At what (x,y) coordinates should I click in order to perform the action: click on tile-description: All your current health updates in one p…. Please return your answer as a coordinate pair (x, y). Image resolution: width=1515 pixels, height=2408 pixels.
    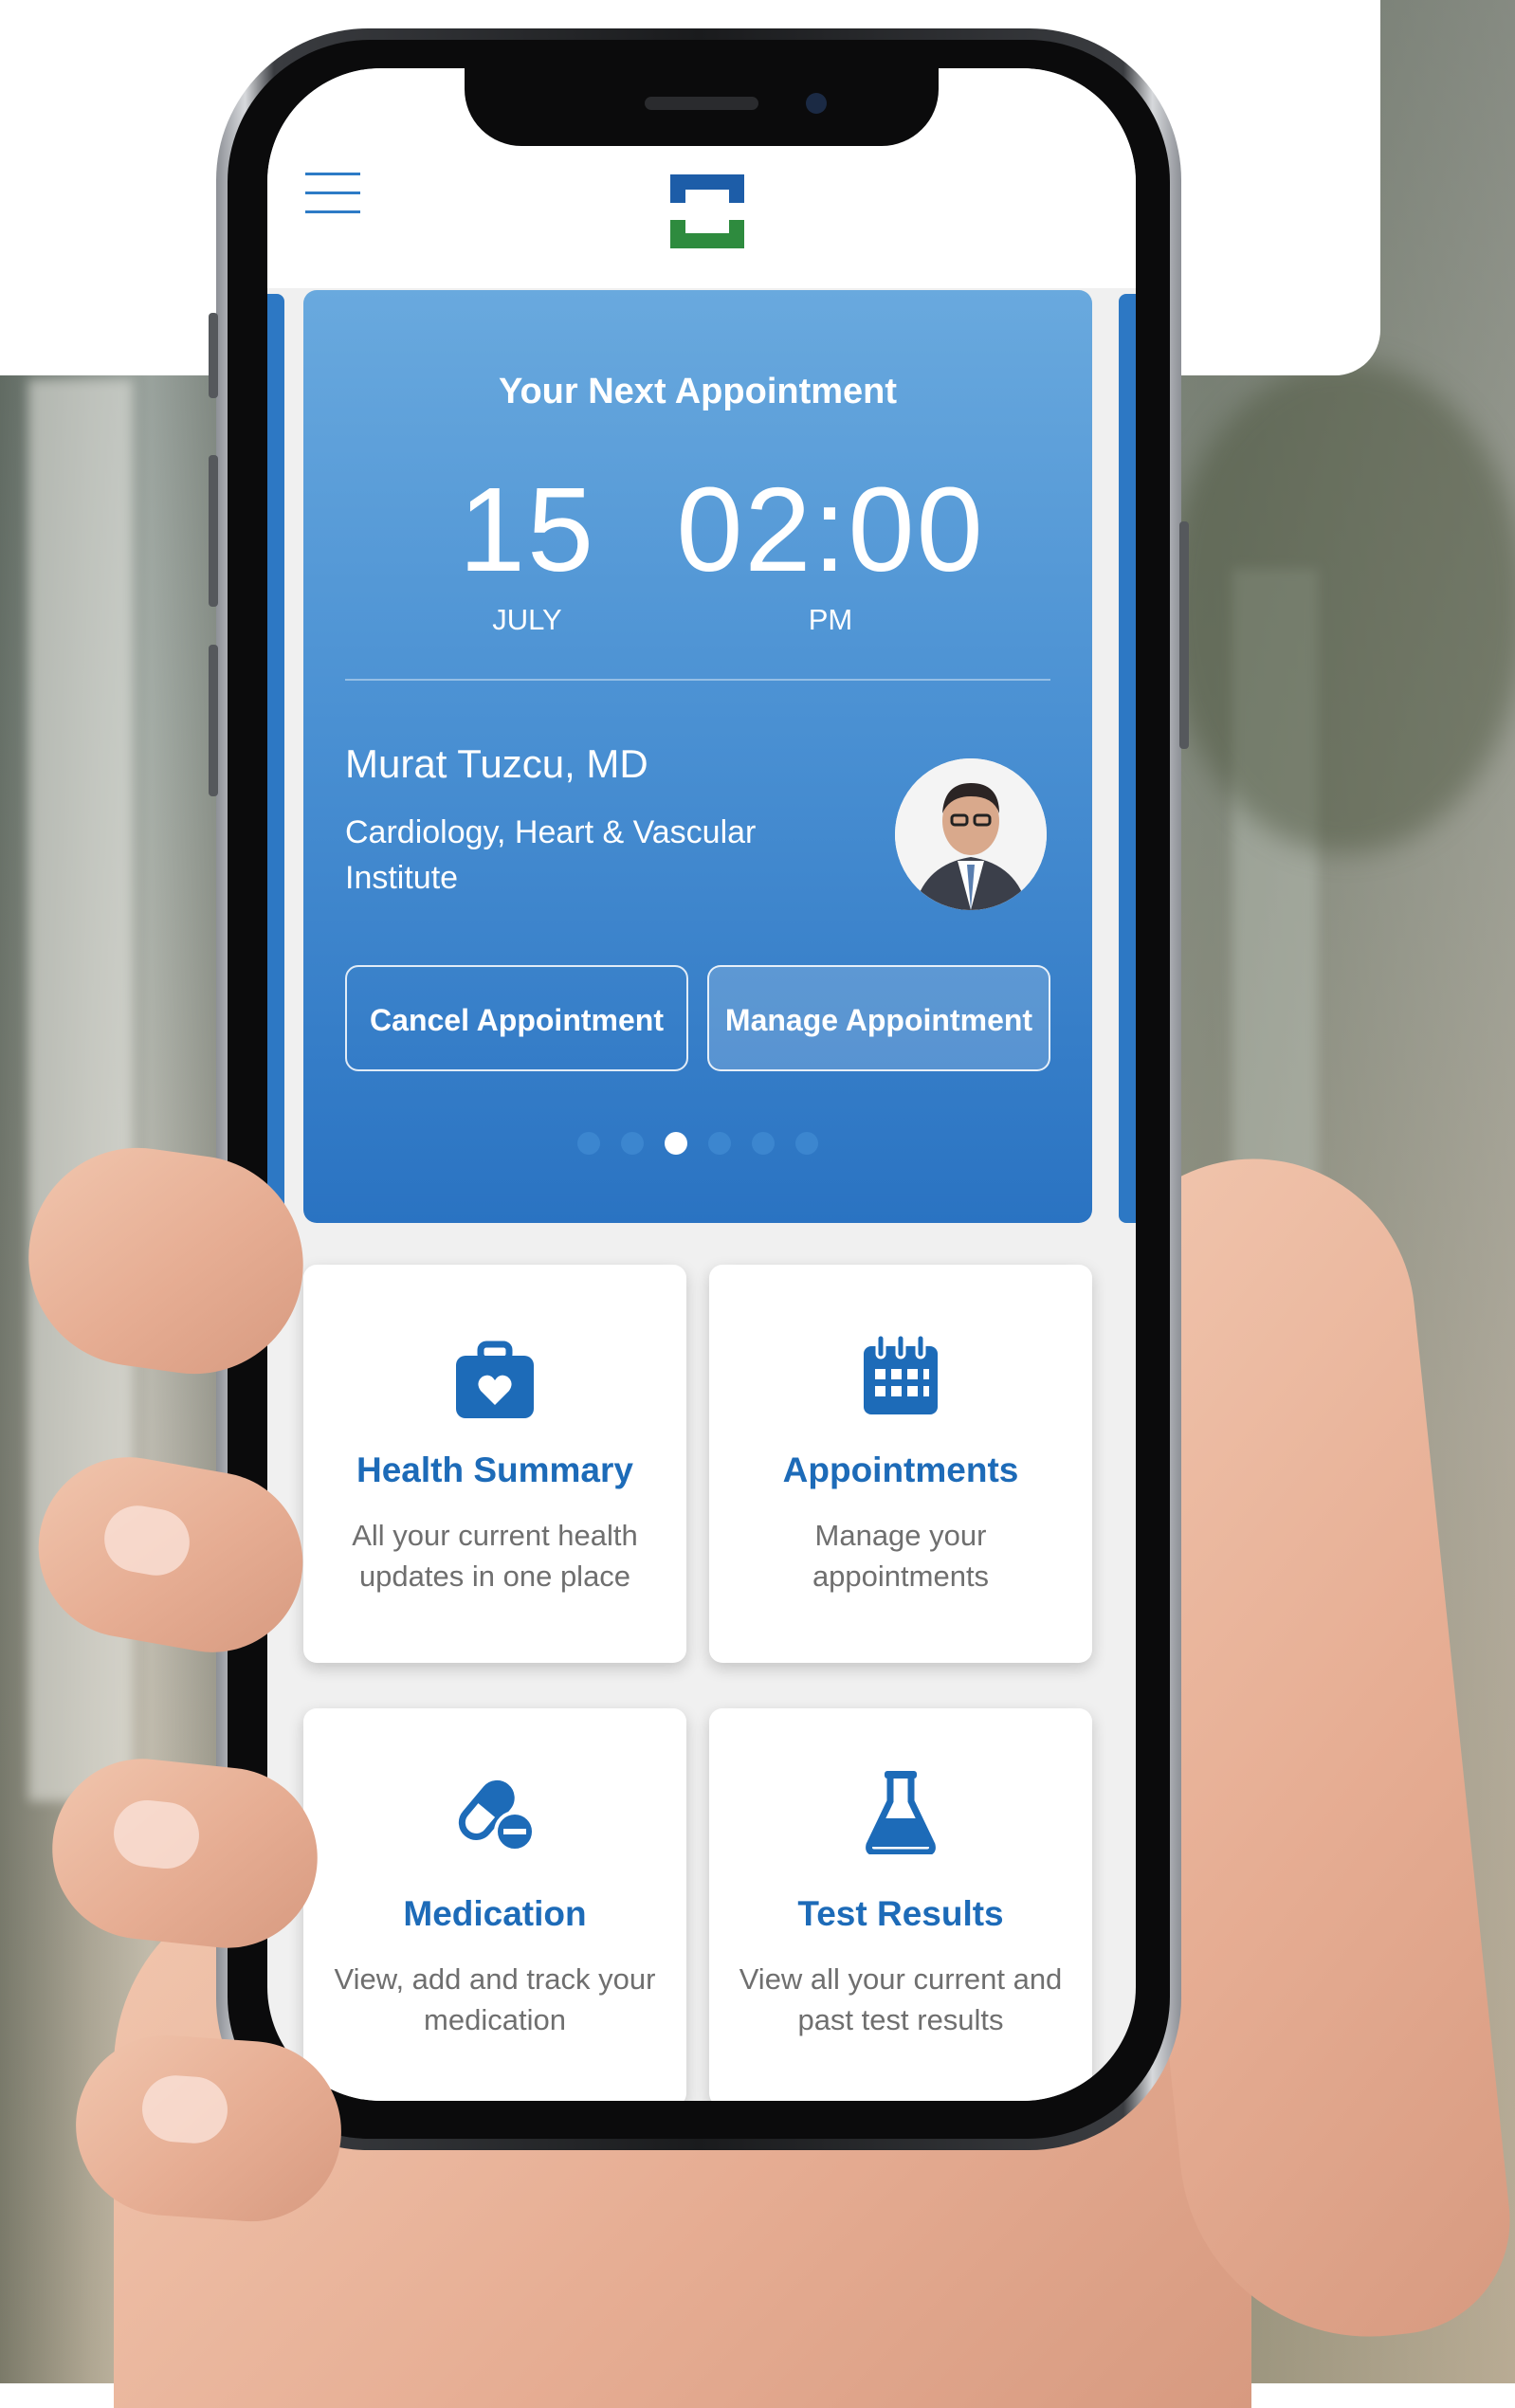
    Looking at the image, I should click on (495, 1556).